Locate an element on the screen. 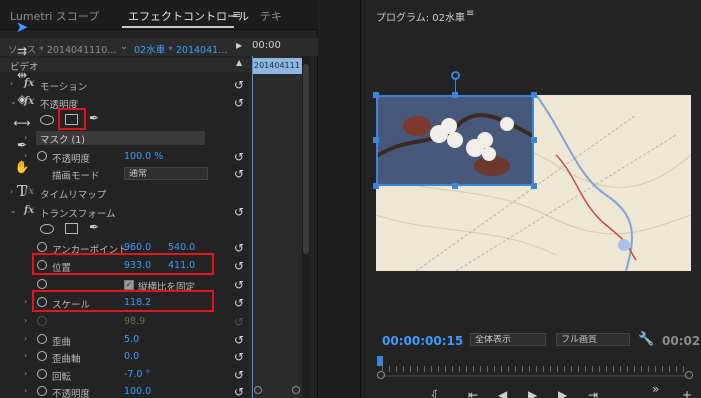  skew-axis-value: 0.0 is located at coordinates (131, 356).